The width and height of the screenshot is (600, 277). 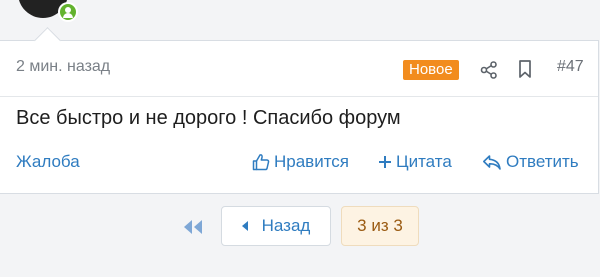 I want to click on page-status: 3 из 3, so click(x=380, y=225).